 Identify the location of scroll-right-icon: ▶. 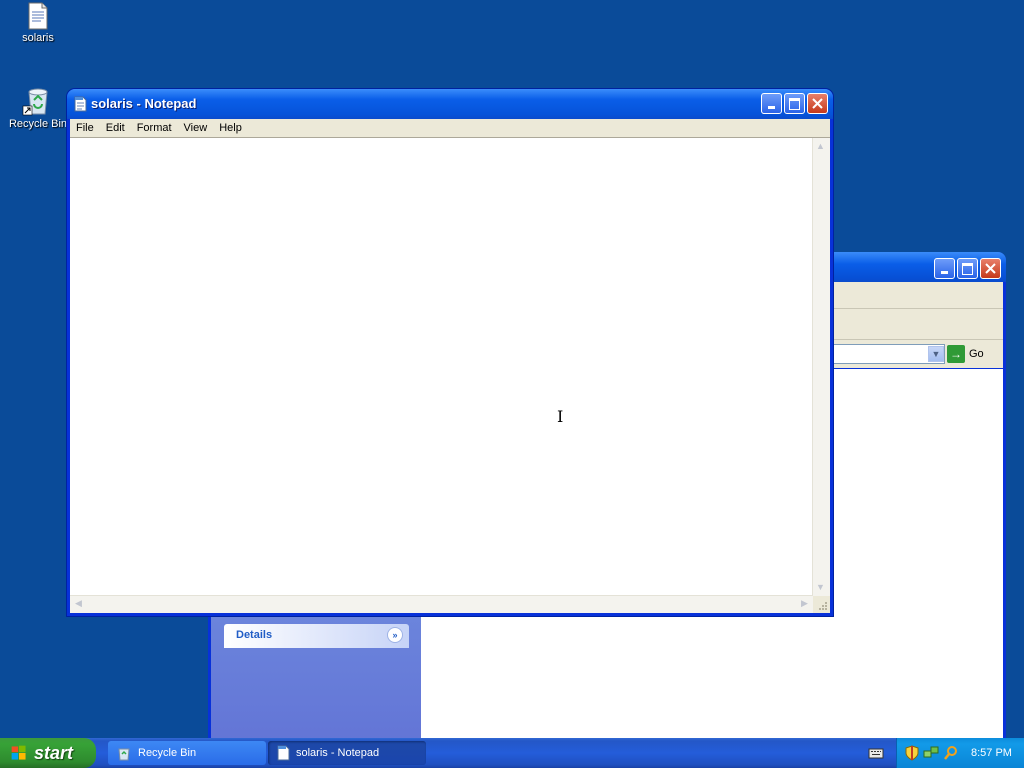
(804, 603).